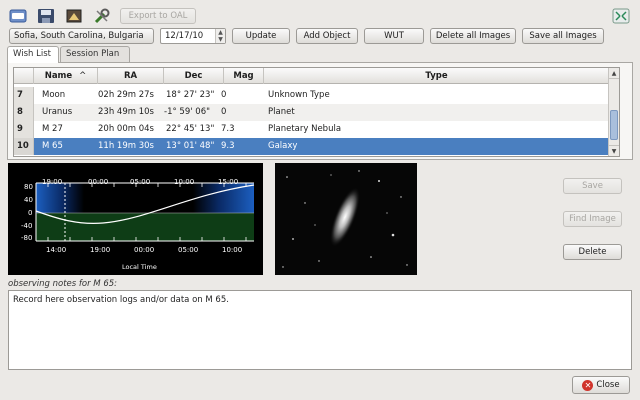 Image resolution: width=640 pixels, height=400 pixels. I want to click on cell-dec: 18° 27' 23", so click(190, 95).